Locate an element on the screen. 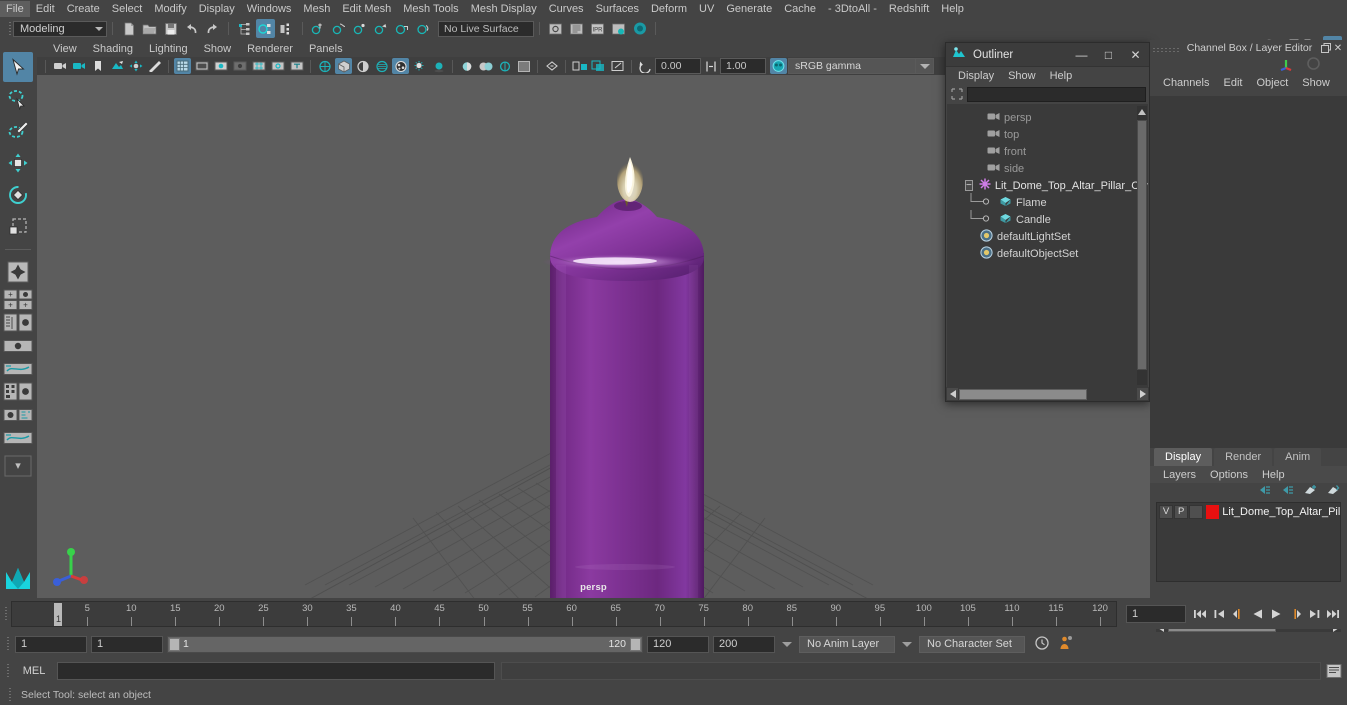  viewport-menu-lighting: Lighting is located at coordinates (168, 49).